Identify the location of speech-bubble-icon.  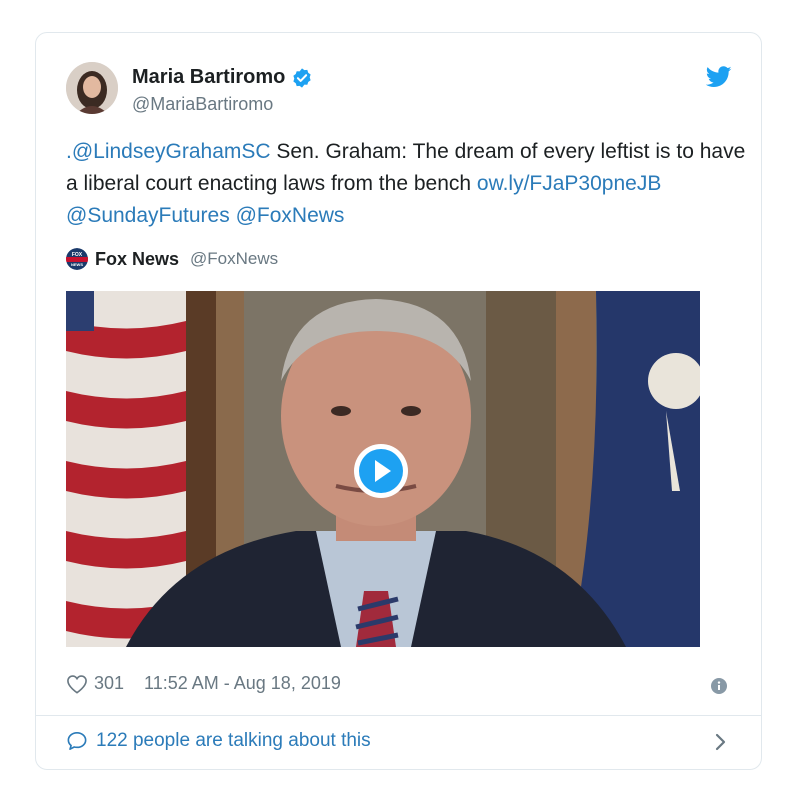
(77, 741).